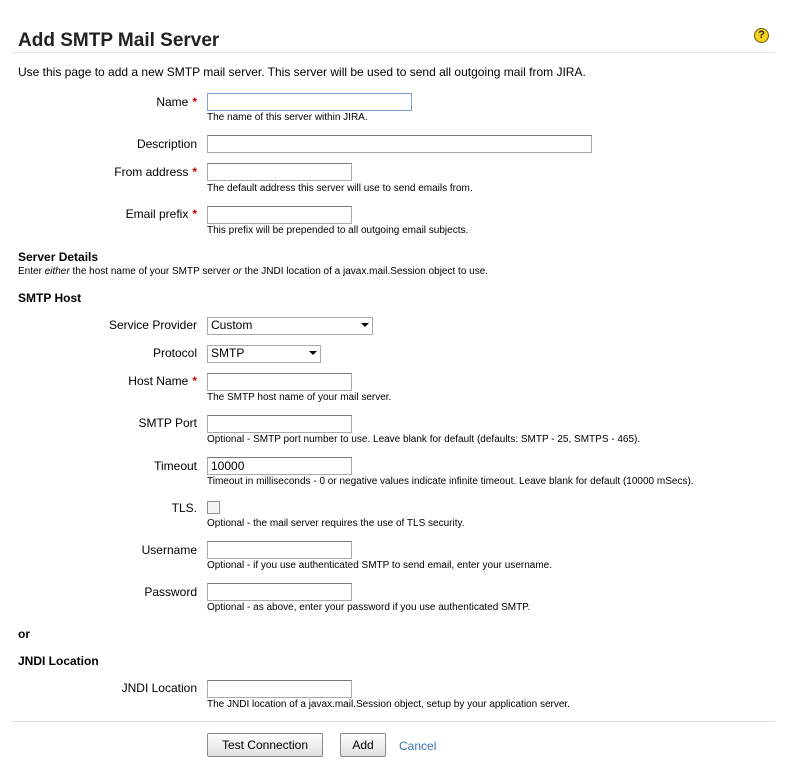 The image size is (787, 769). Describe the element at coordinates (290, 326) in the screenshot. I see `service-provider-select: Custom` at that location.